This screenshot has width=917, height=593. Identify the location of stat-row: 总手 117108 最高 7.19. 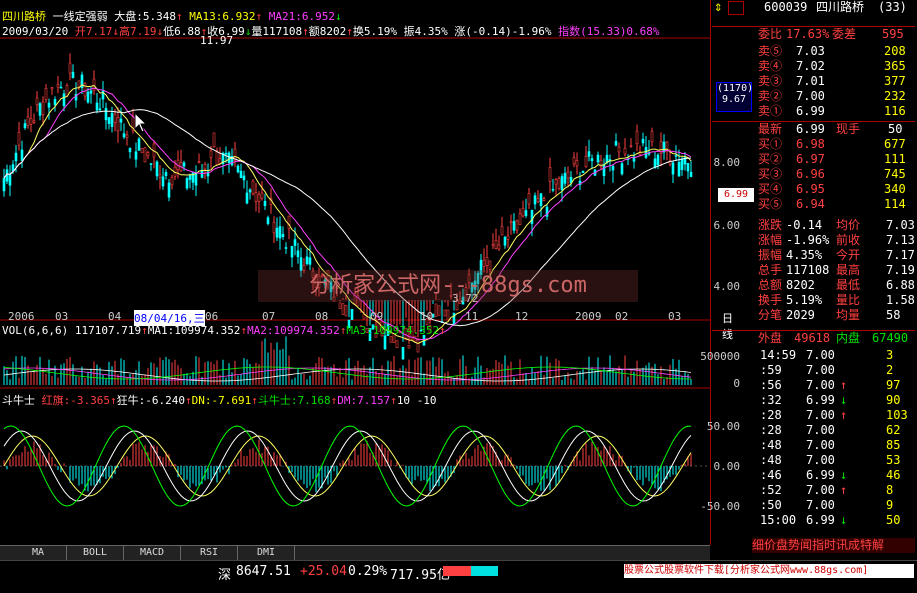
(836, 270).